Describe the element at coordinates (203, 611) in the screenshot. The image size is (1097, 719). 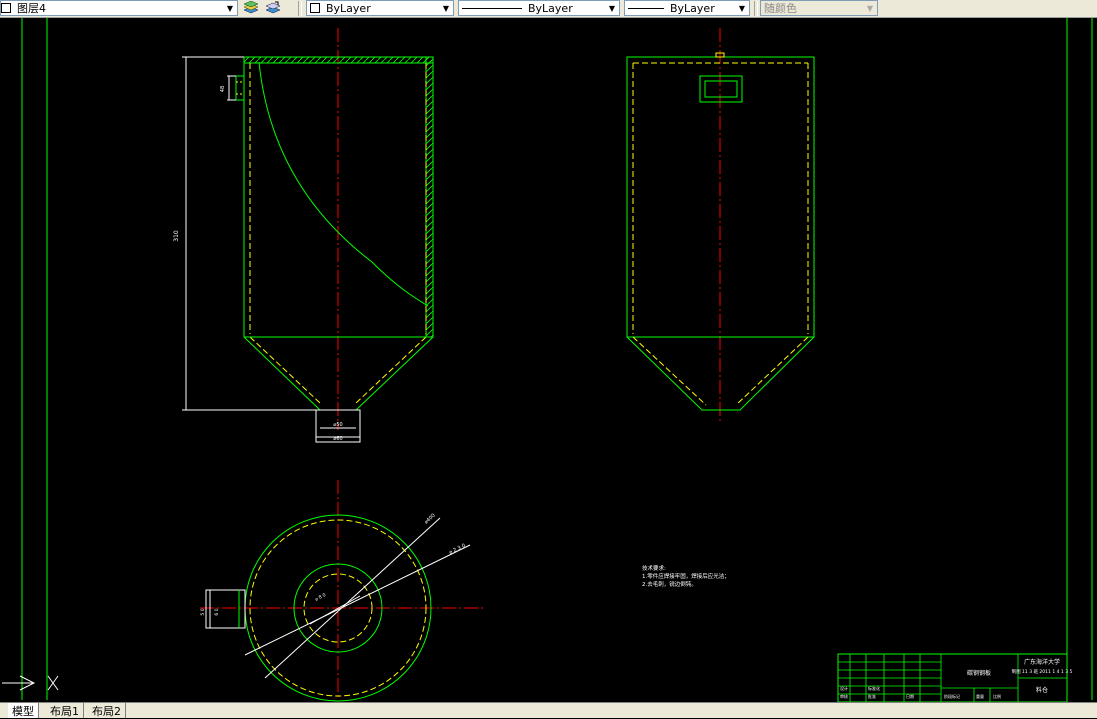
I see `nozzle-dimension-a: 5 0` at that location.